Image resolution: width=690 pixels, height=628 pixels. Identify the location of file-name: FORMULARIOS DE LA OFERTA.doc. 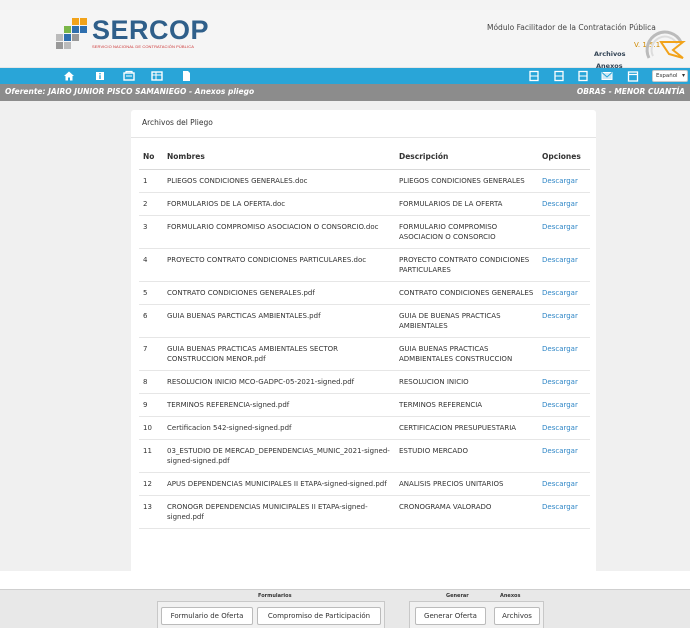
(279, 204).